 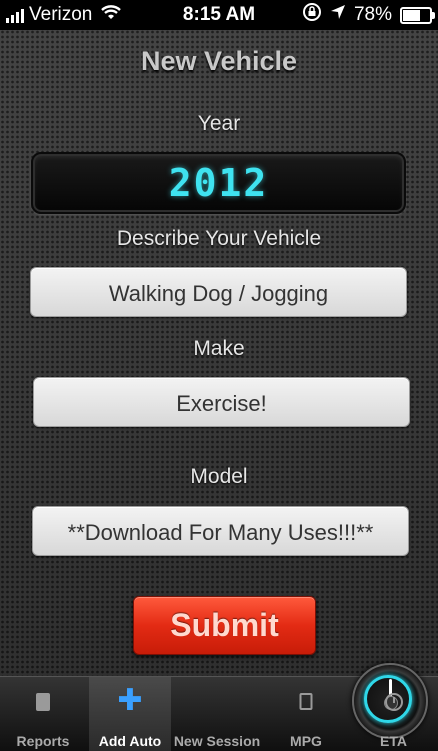 What do you see at coordinates (306, 714) in the screenshot?
I see `tab-mpg: MPG` at bounding box center [306, 714].